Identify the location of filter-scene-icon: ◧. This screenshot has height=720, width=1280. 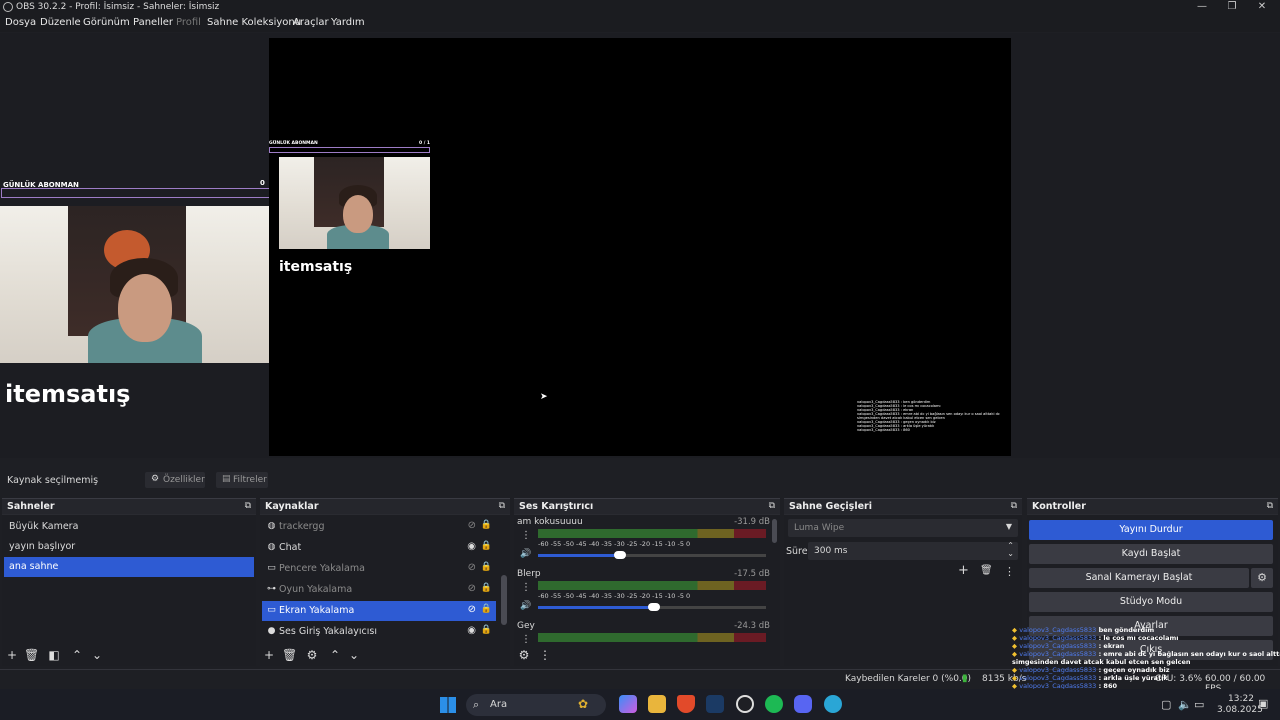
(54, 655).